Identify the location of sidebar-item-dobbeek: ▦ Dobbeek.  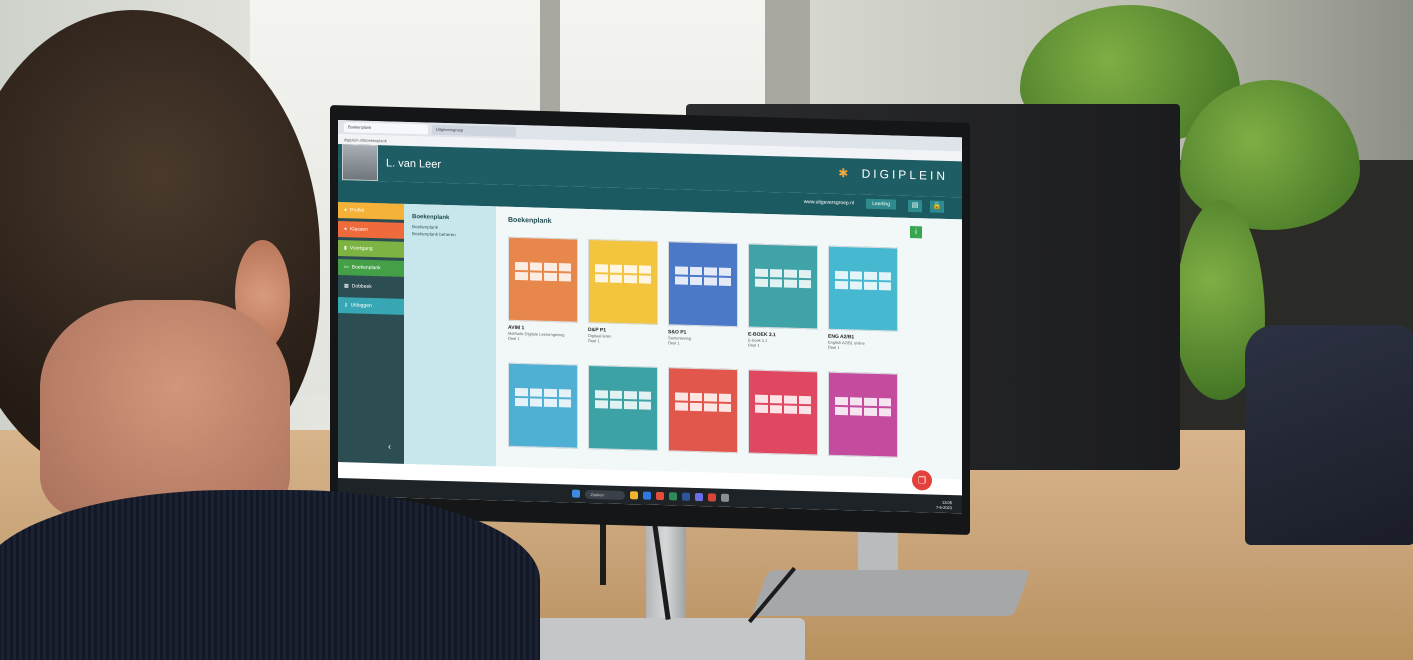
(371, 287).